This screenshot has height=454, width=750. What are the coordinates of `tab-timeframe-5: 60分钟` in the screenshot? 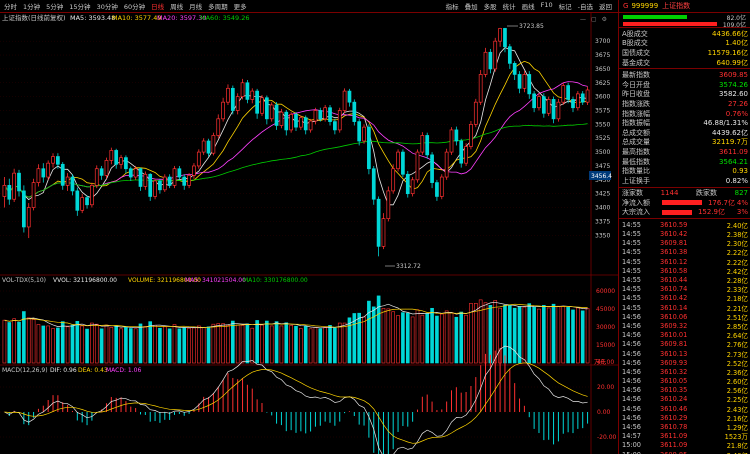 It's located at (134, 6).